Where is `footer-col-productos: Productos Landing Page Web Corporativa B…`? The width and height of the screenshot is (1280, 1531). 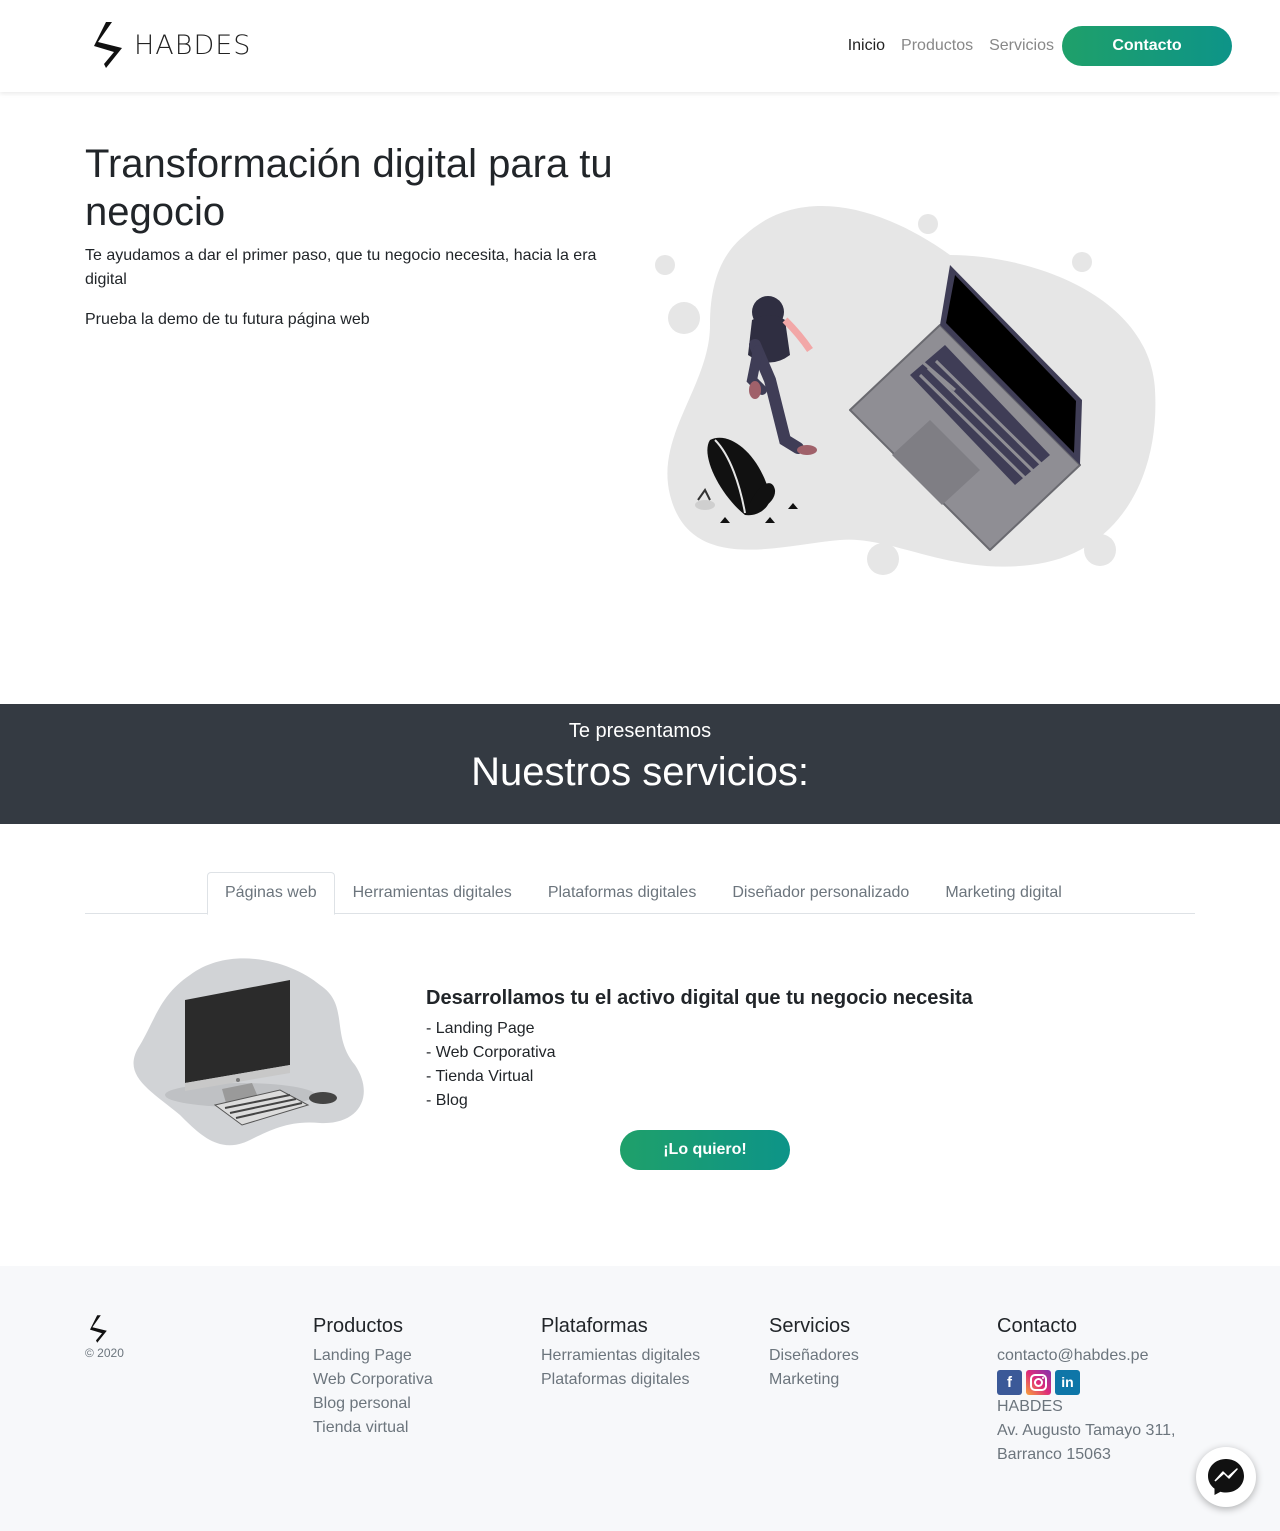
footer-col-productos: Productos Landing Page Web Corporativa B… is located at coordinates (373, 1377).